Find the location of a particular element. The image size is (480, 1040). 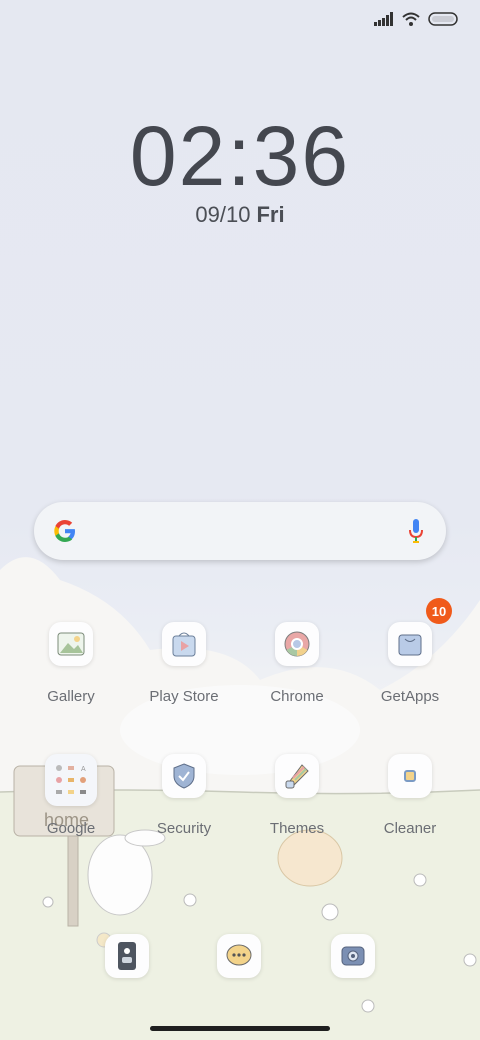

camera-icon is located at coordinates (353, 956).